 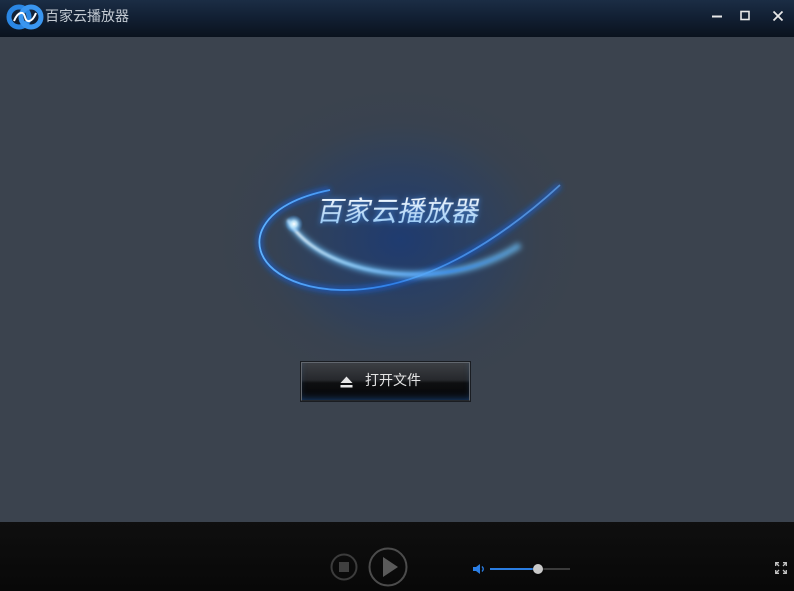 What do you see at coordinates (393, 381) in the screenshot?
I see `open-file-label: 打开文件` at bounding box center [393, 381].